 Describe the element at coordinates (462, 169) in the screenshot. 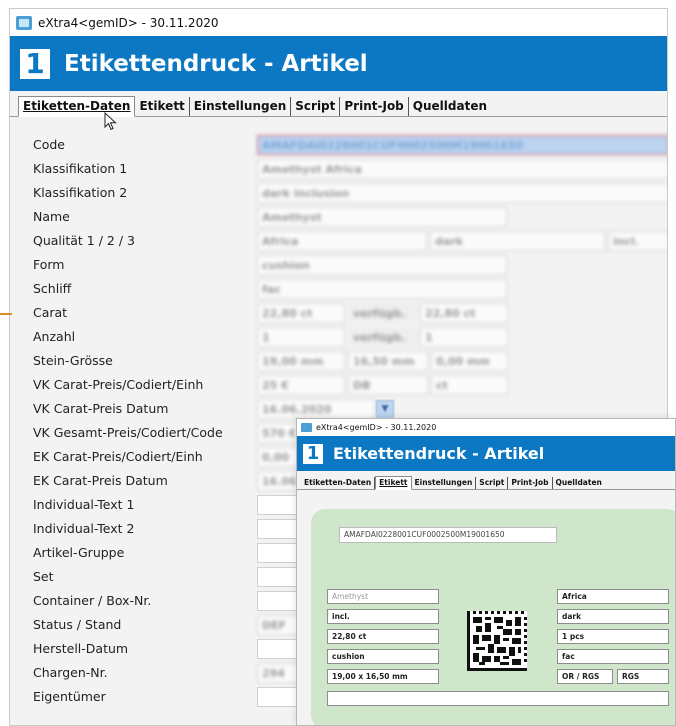

I see `klassifikation1-field: Amethyst Africa` at that location.